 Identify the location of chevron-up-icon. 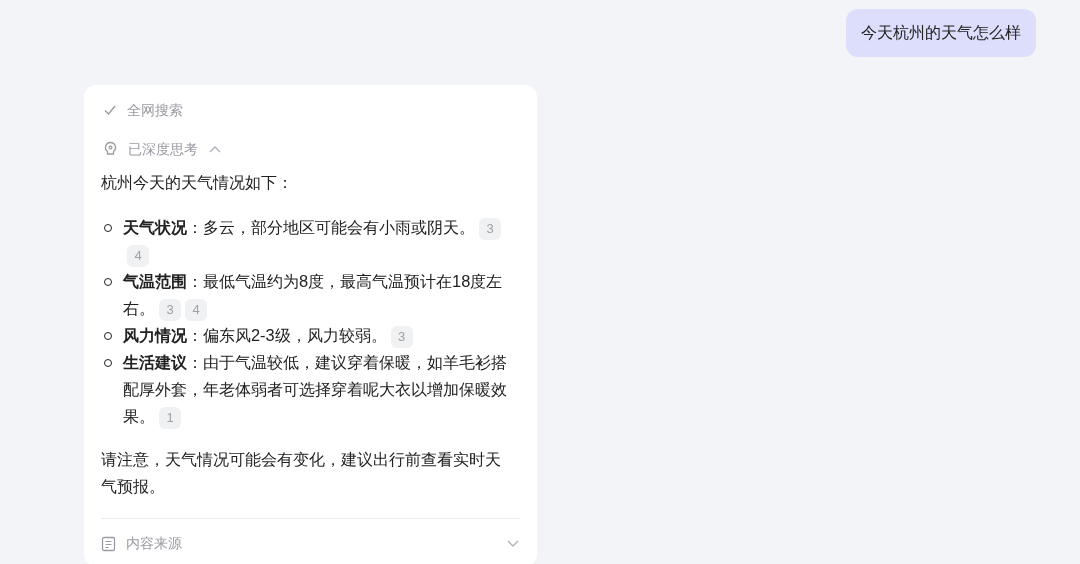
(215, 149).